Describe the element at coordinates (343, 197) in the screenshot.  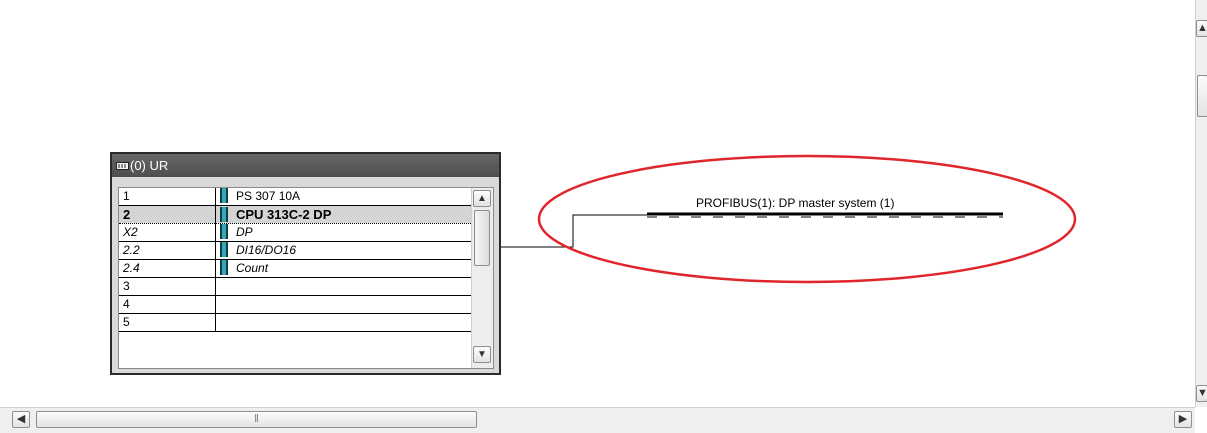
I see `slot-module-cell: PS 307 10A` at that location.